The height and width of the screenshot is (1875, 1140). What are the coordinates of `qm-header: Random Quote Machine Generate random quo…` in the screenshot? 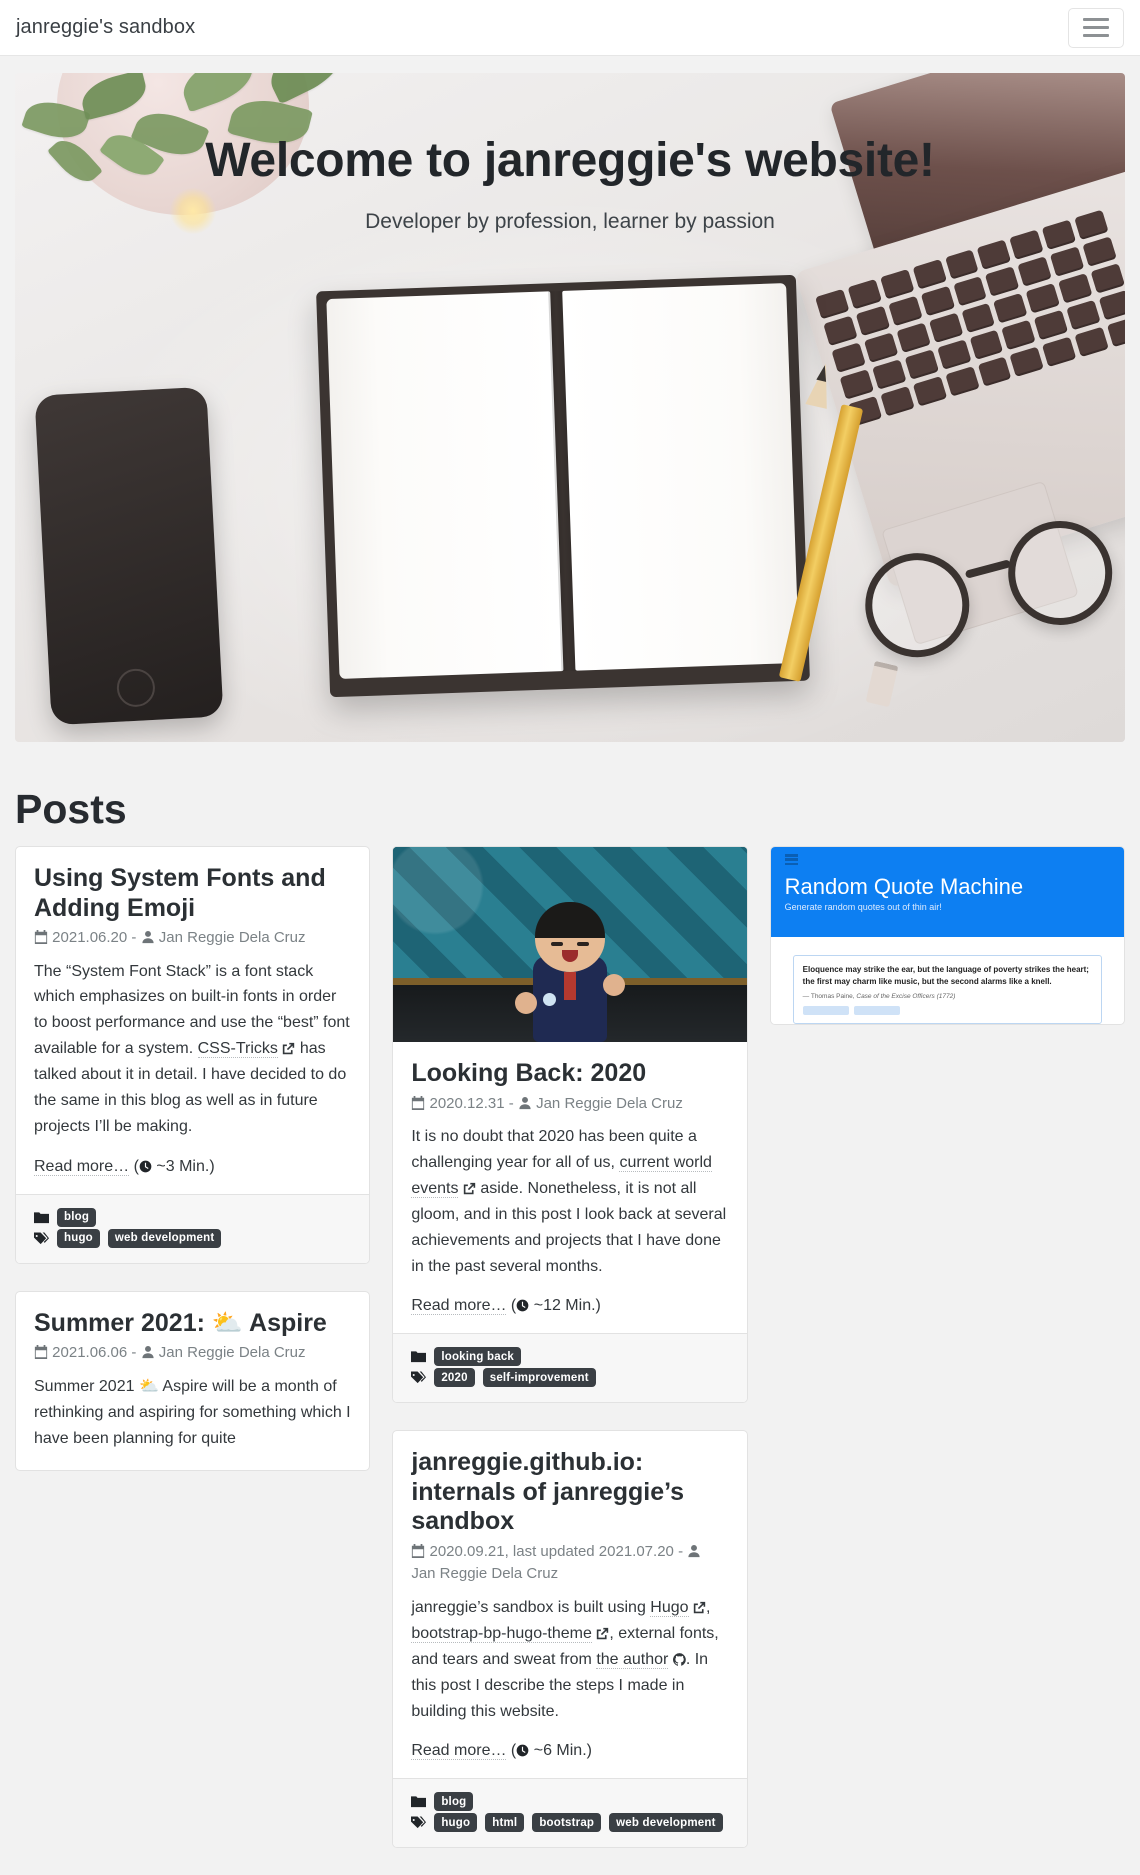 It's located at (947, 892).